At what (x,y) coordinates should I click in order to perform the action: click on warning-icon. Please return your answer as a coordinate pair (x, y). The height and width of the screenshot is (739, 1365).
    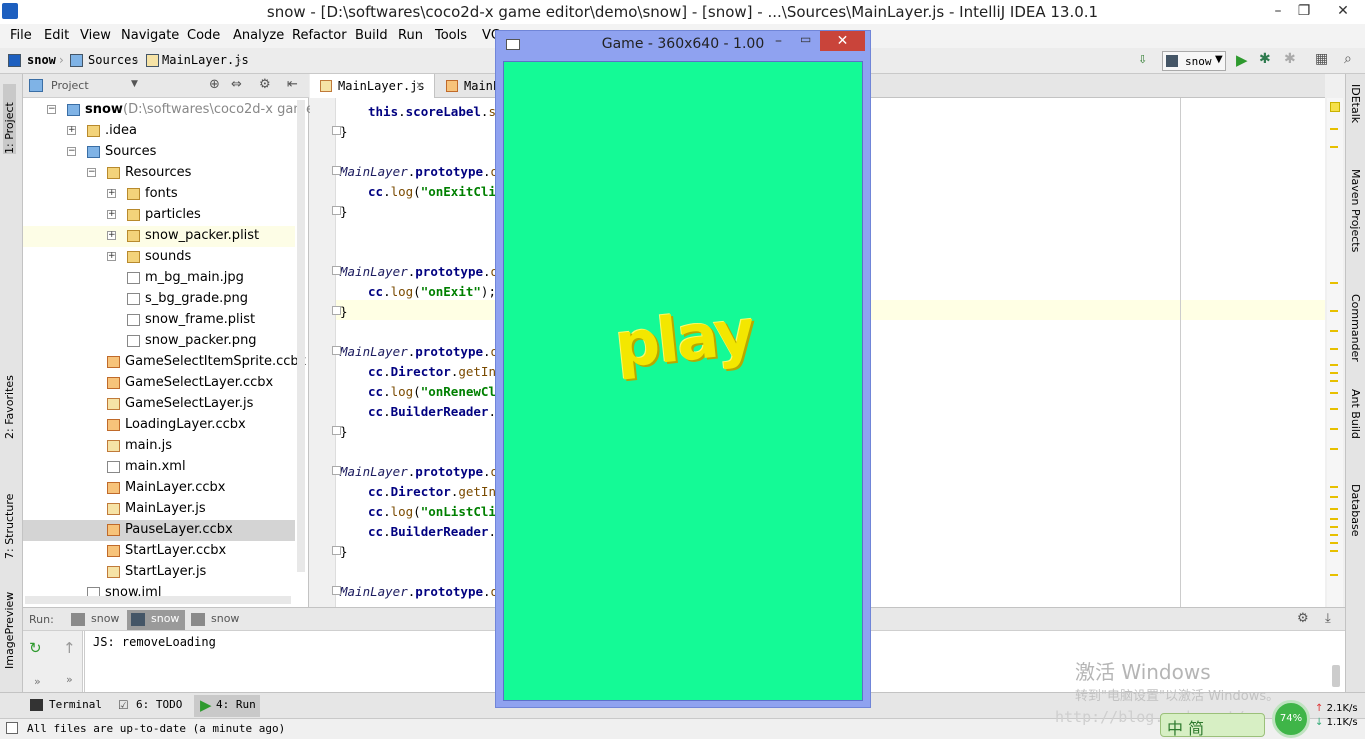
    Looking at the image, I should click on (1335, 107).